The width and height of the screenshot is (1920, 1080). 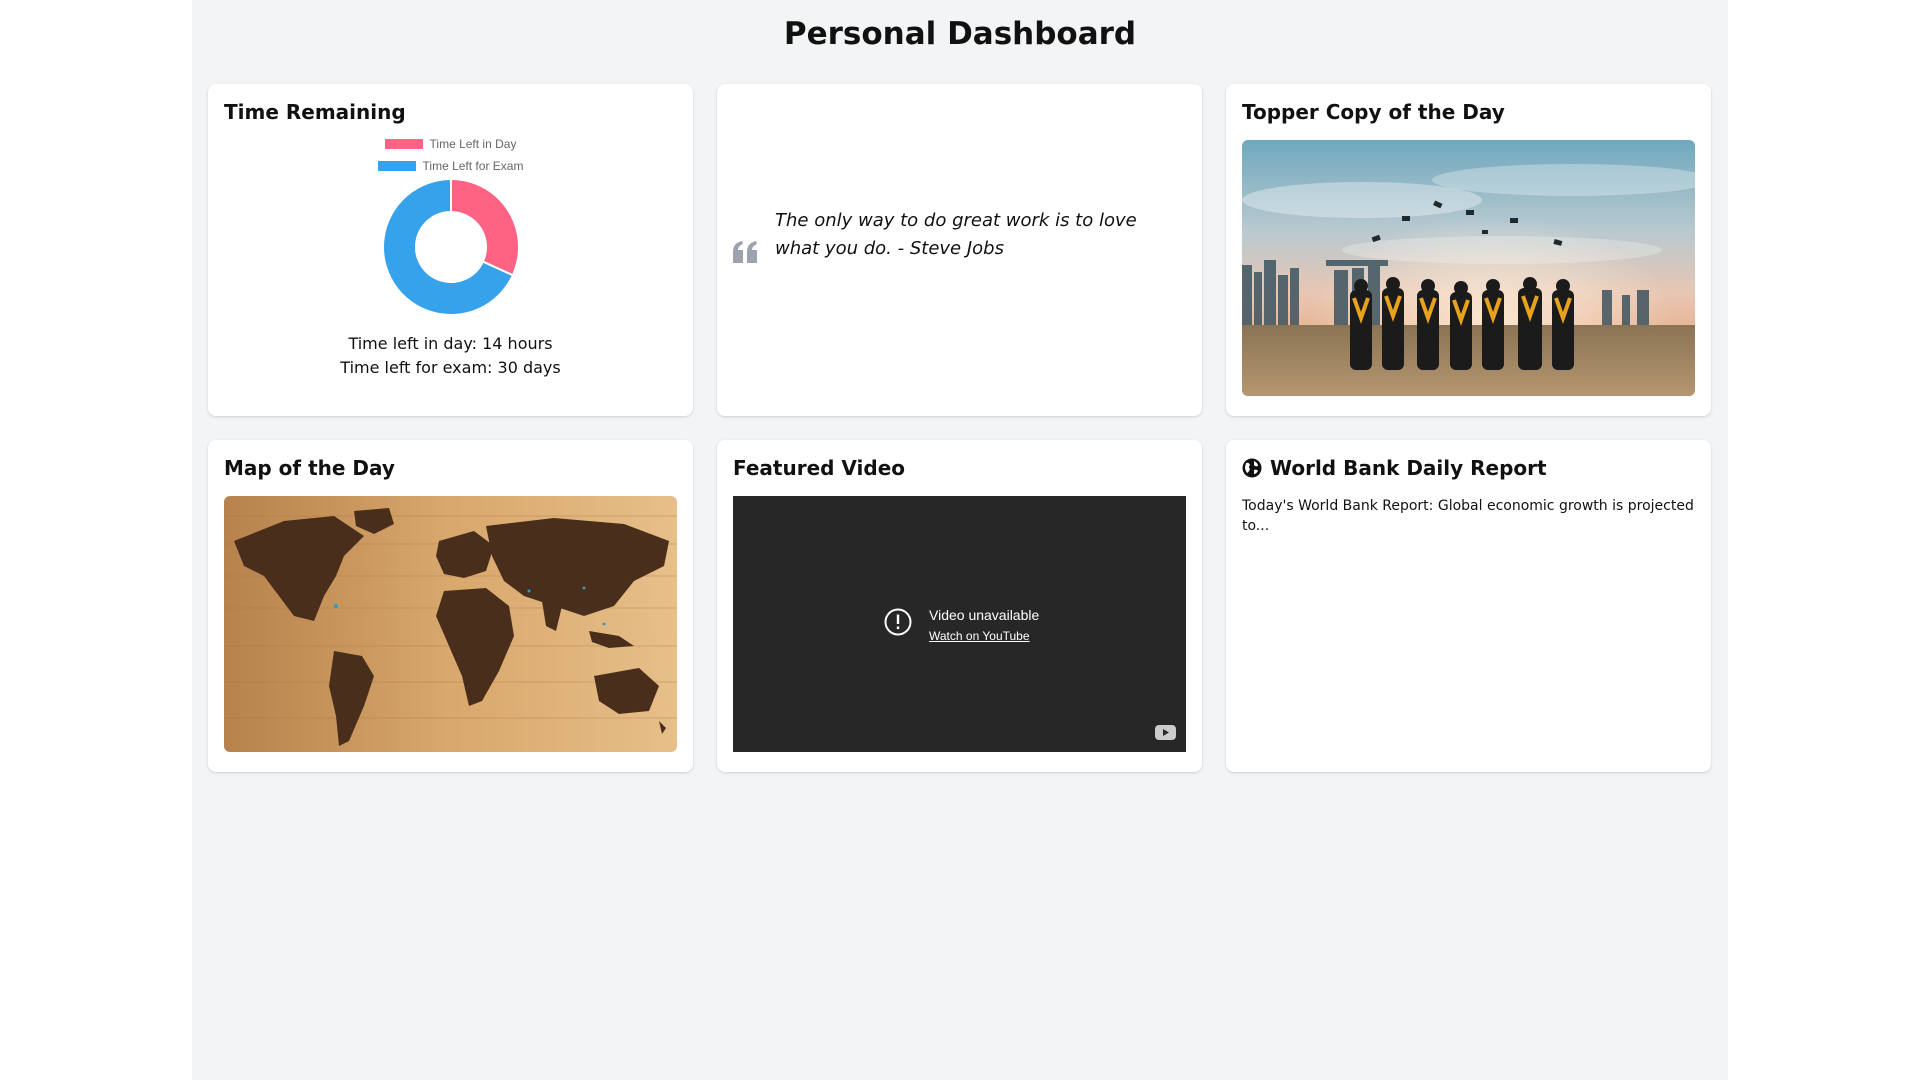 I want to click on watch-on-youtube-link: Watch on YouTube, so click(x=984, y=636).